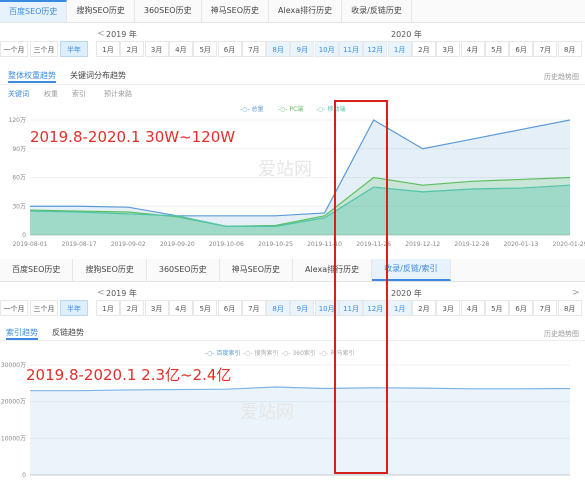 The width and height of the screenshot is (585, 480). Describe the element at coordinates (19, 206) in the screenshot. I see `y-tick-label: 30万` at that location.